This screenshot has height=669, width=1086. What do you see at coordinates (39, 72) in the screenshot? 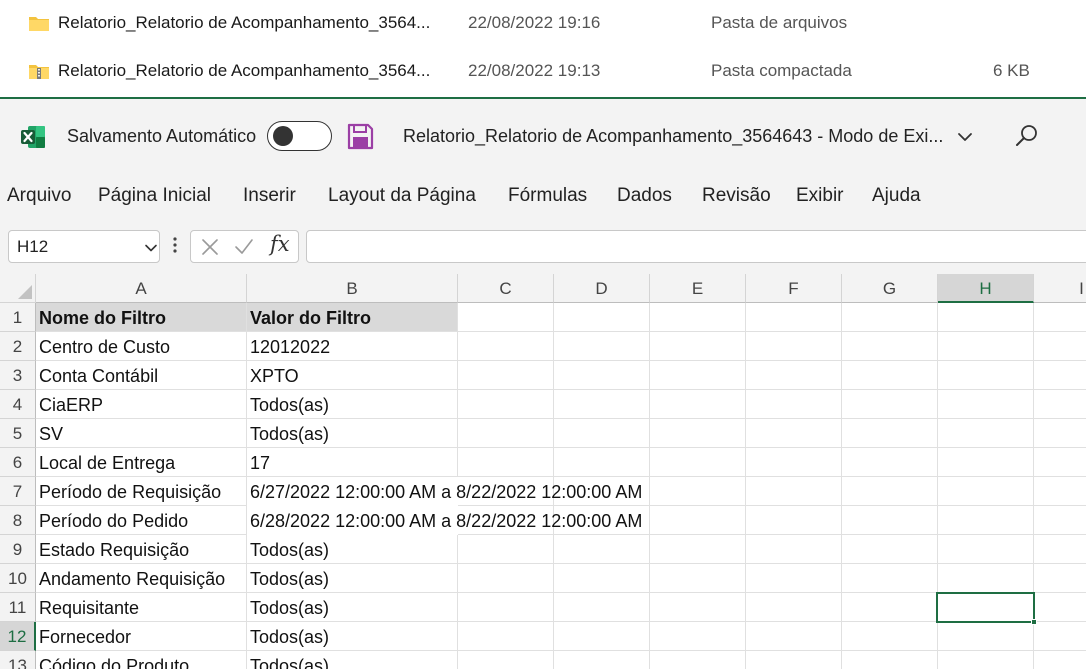
I see `zip-folder-icon` at bounding box center [39, 72].